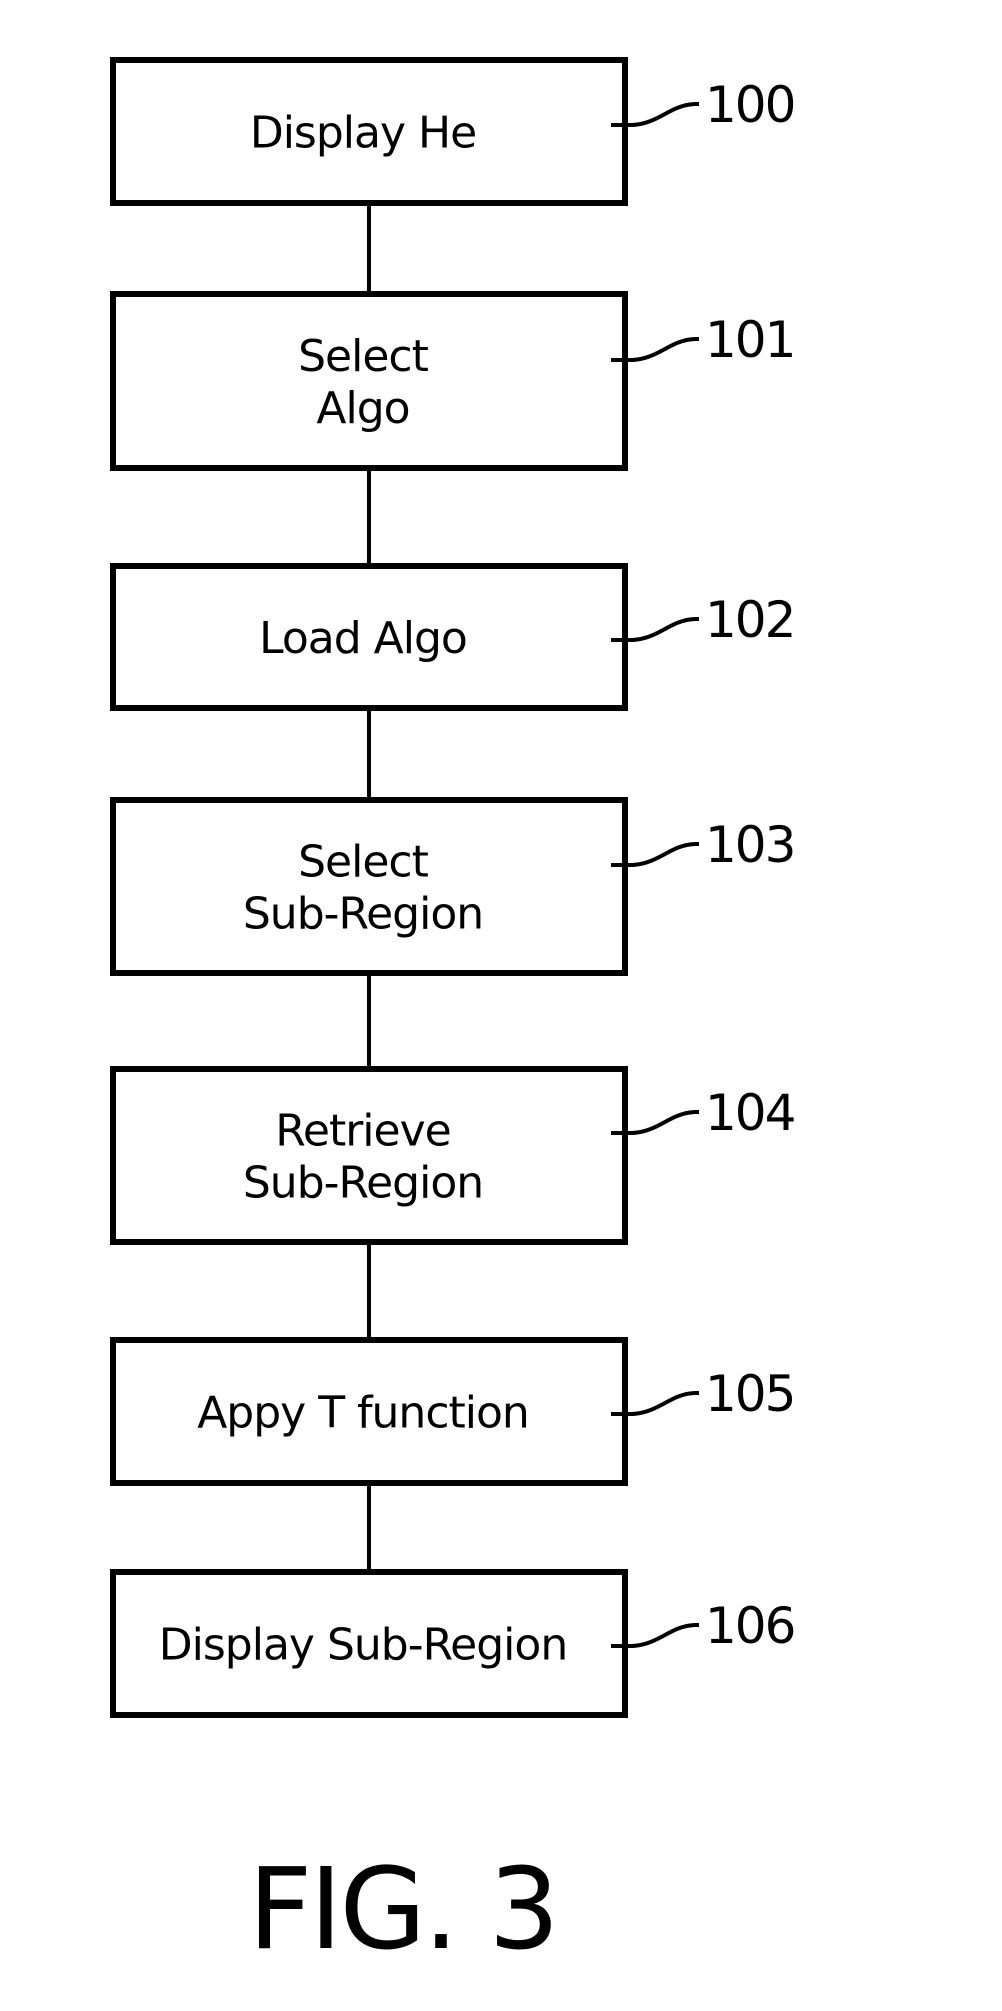  What do you see at coordinates (402, 1910) in the screenshot?
I see `figure-caption: FIG. 3` at bounding box center [402, 1910].